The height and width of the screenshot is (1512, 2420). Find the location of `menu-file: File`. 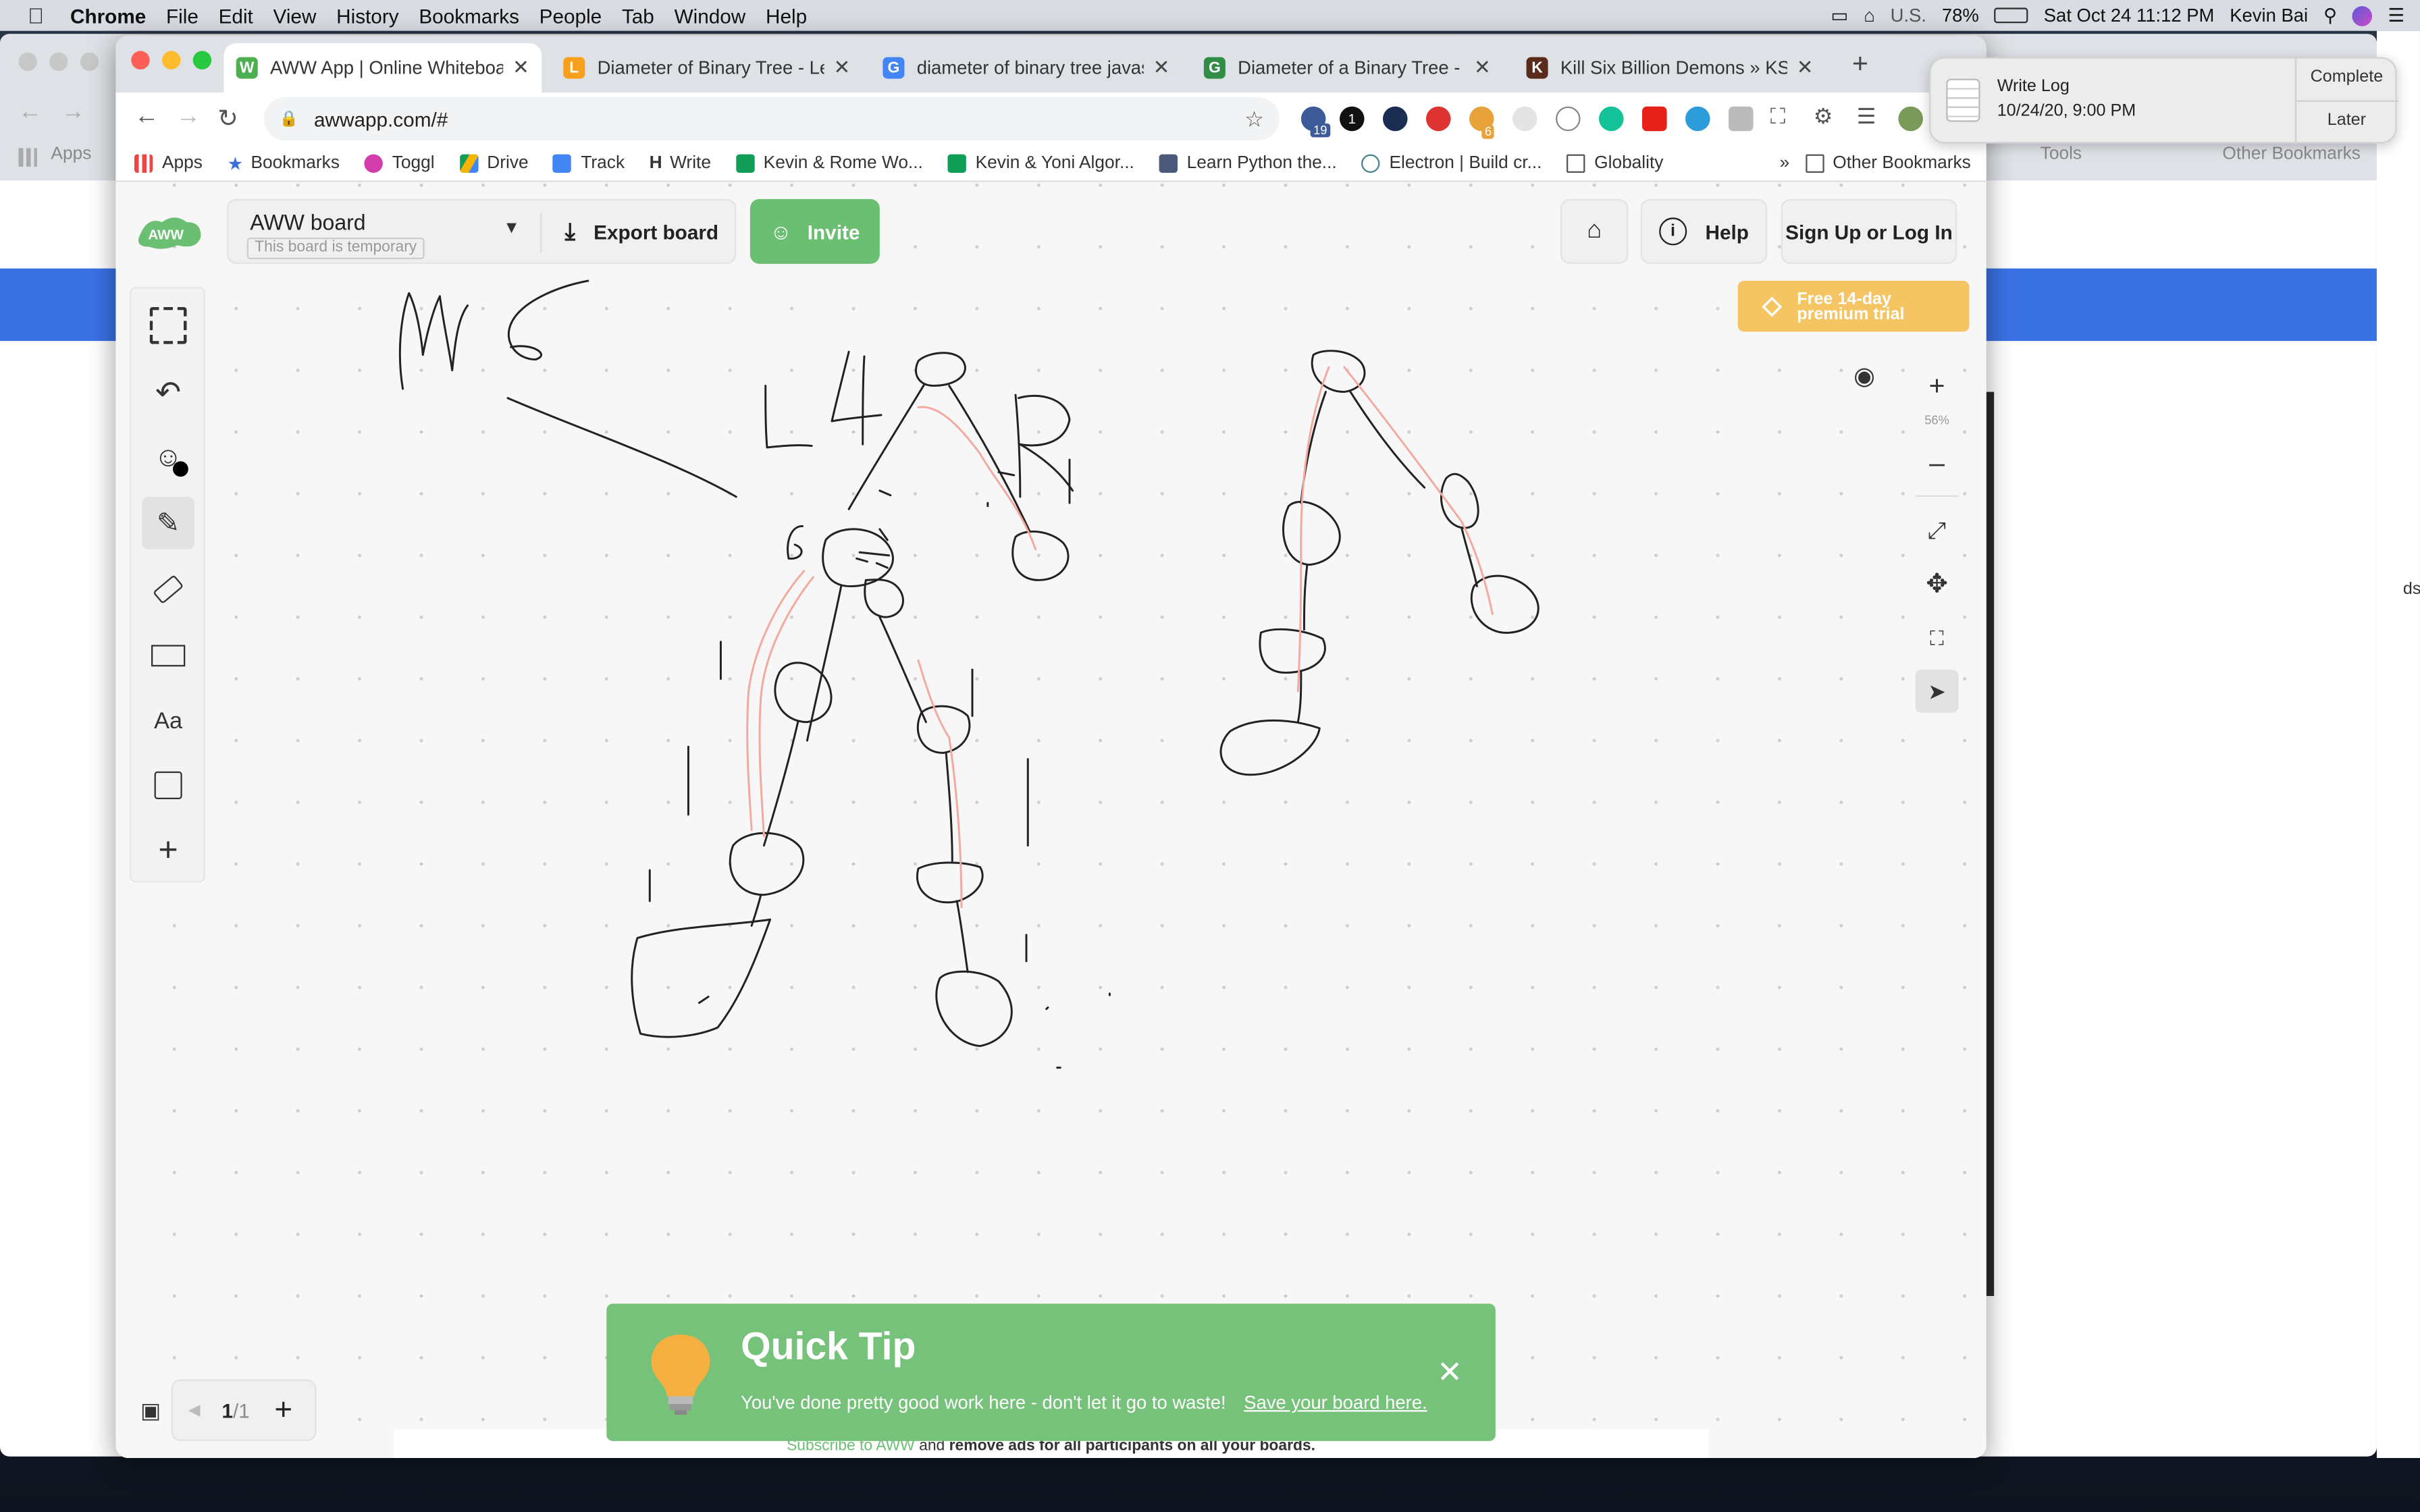

menu-file: File is located at coordinates (182, 15).